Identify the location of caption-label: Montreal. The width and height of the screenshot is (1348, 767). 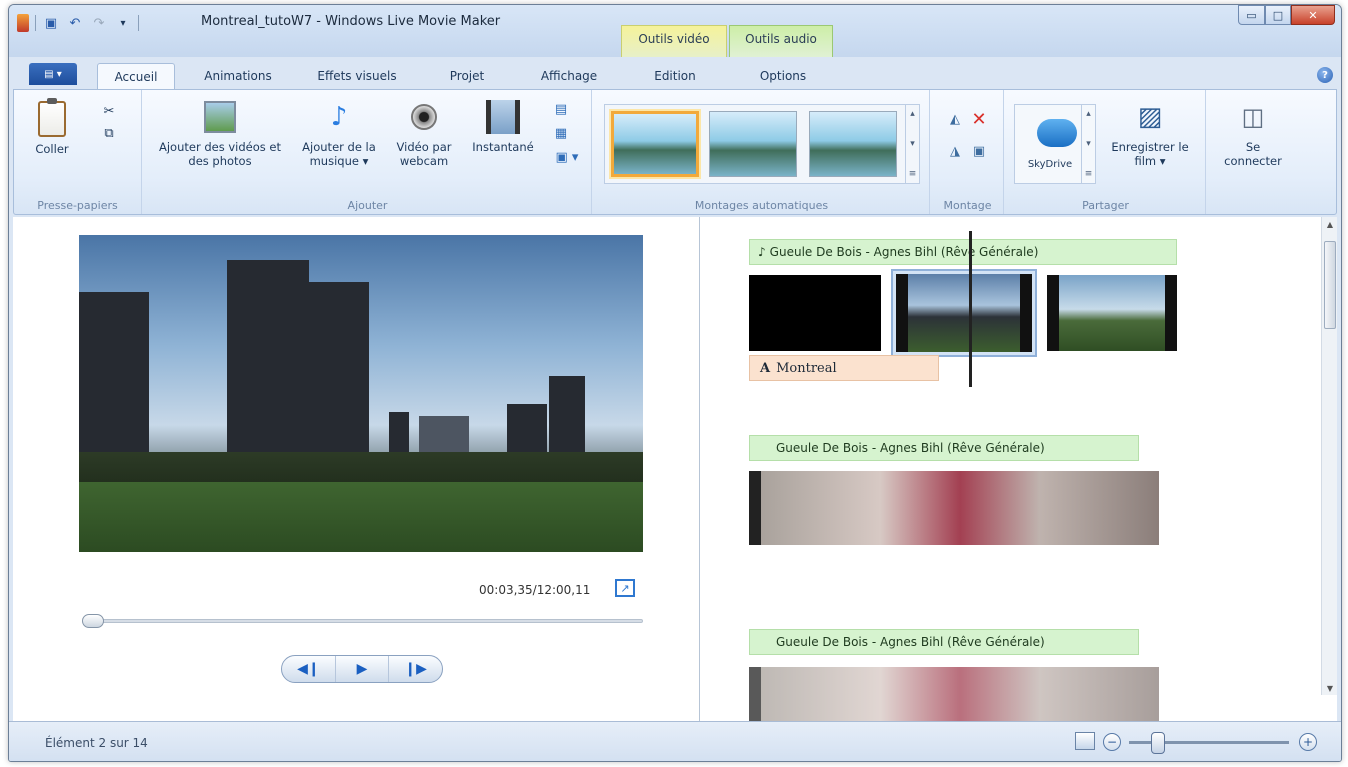
(806, 368).